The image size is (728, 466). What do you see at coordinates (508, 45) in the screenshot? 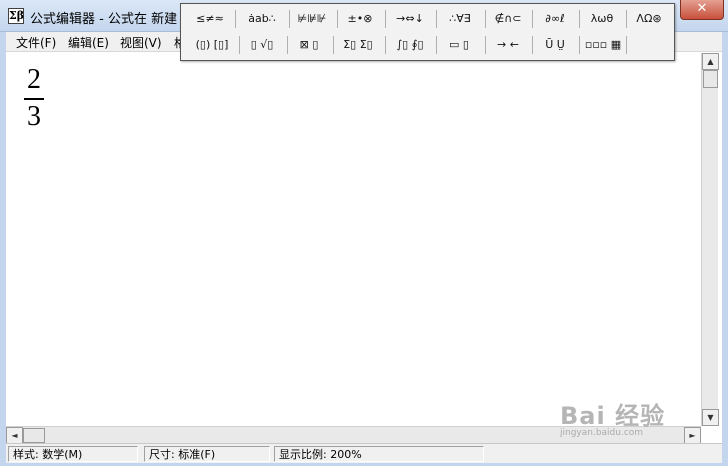
I see `labeled-arrow-templates-palette: → ←` at bounding box center [508, 45].